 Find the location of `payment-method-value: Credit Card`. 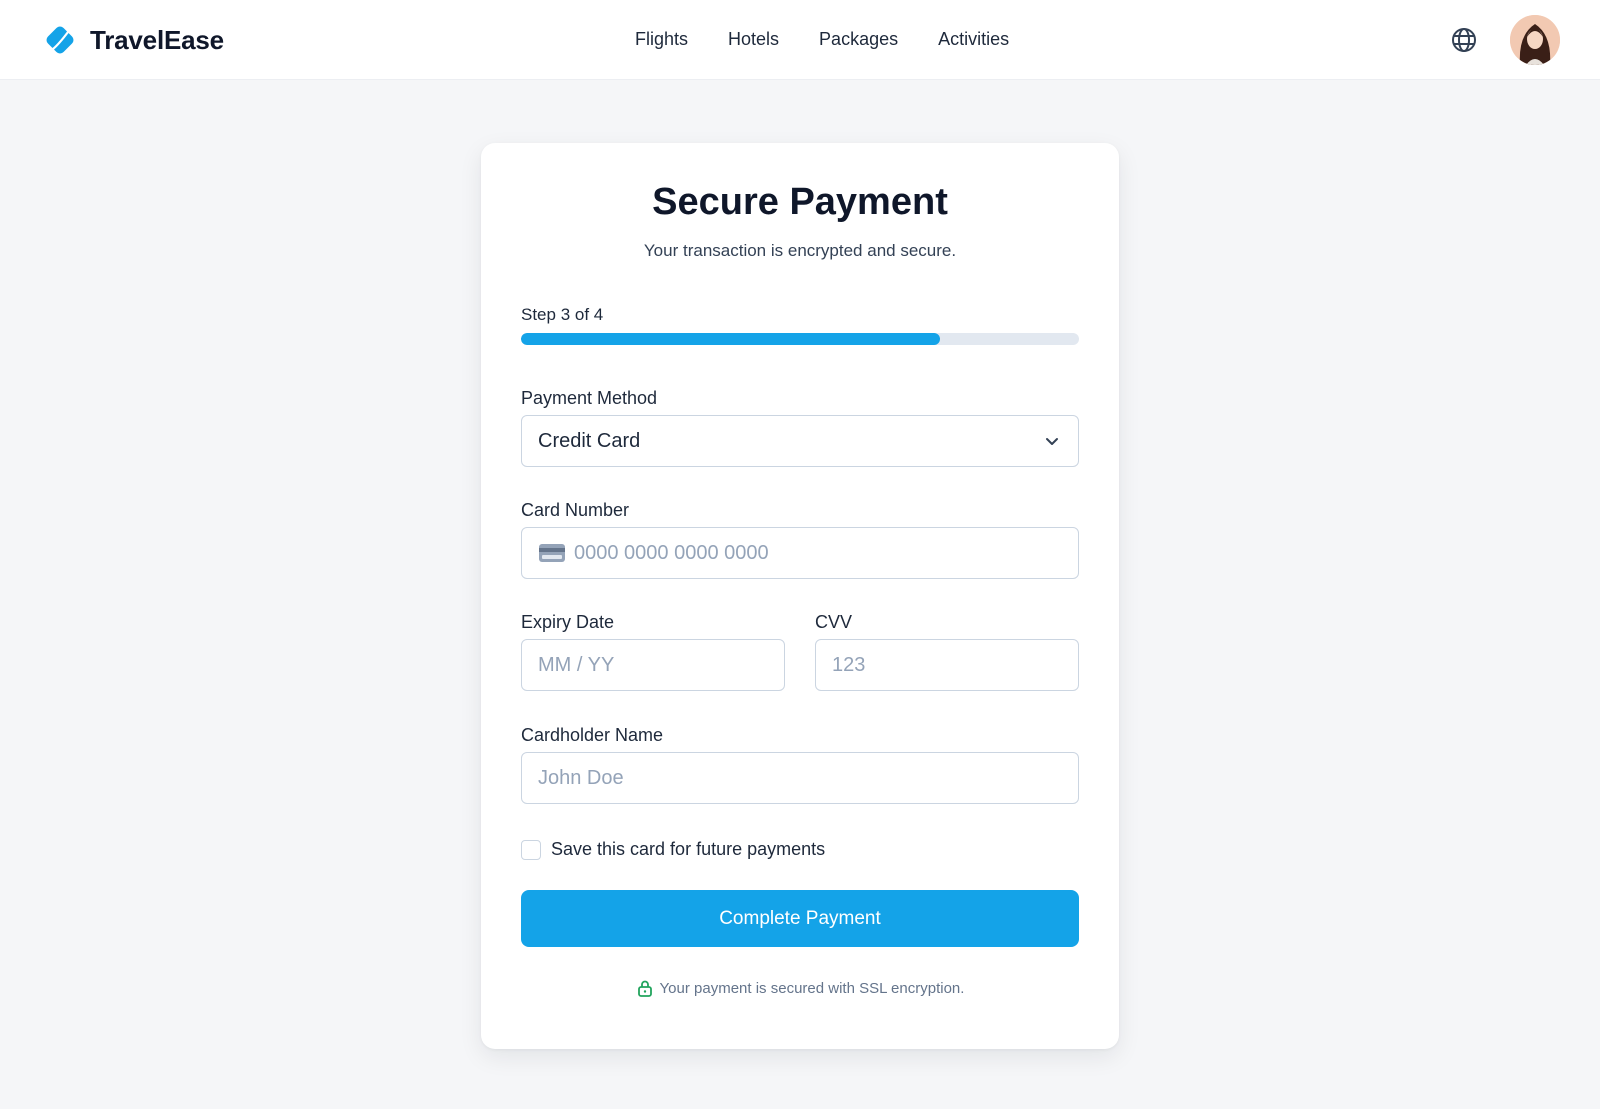

payment-method-value: Credit Card is located at coordinates (589, 440).